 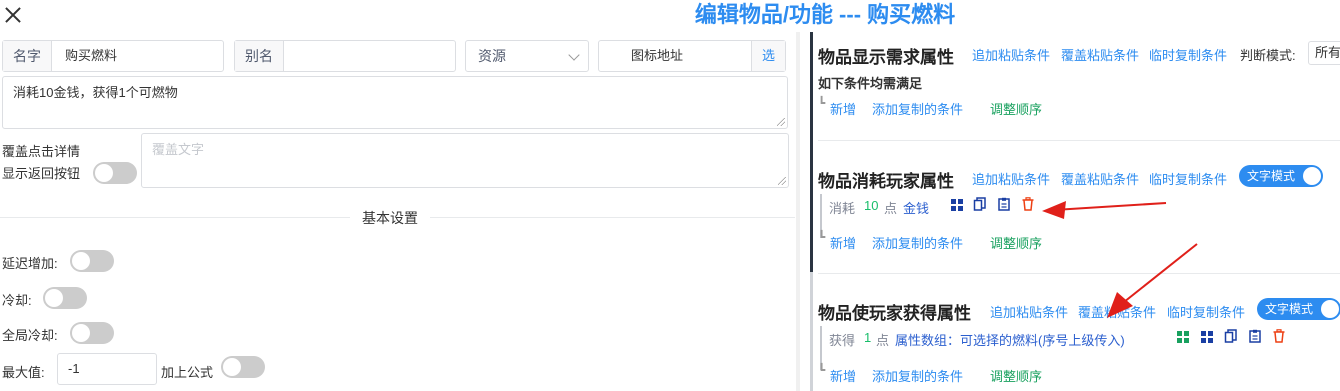 What do you see at coordinates (1100, 178) in the screenshot?
I see `consume-override-paste-link: 覆盖粘贴条件` at bounding box center [1100, 178].